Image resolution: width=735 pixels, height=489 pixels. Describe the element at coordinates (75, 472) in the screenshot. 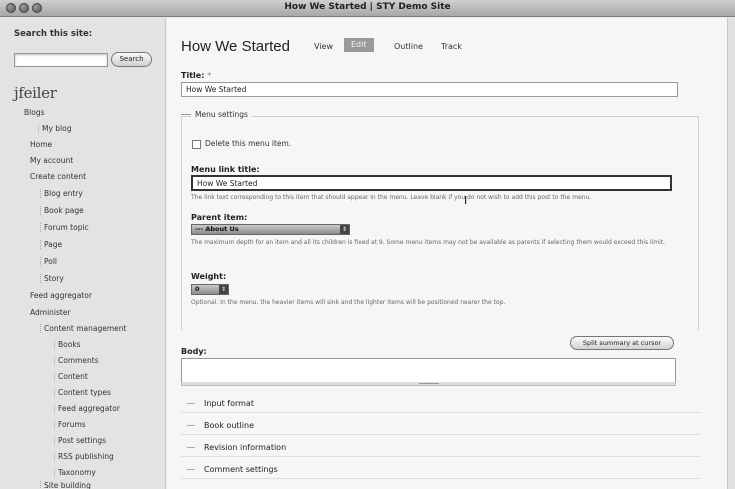

I see `nav-item-taxonomy: Taxonomy` at that location.